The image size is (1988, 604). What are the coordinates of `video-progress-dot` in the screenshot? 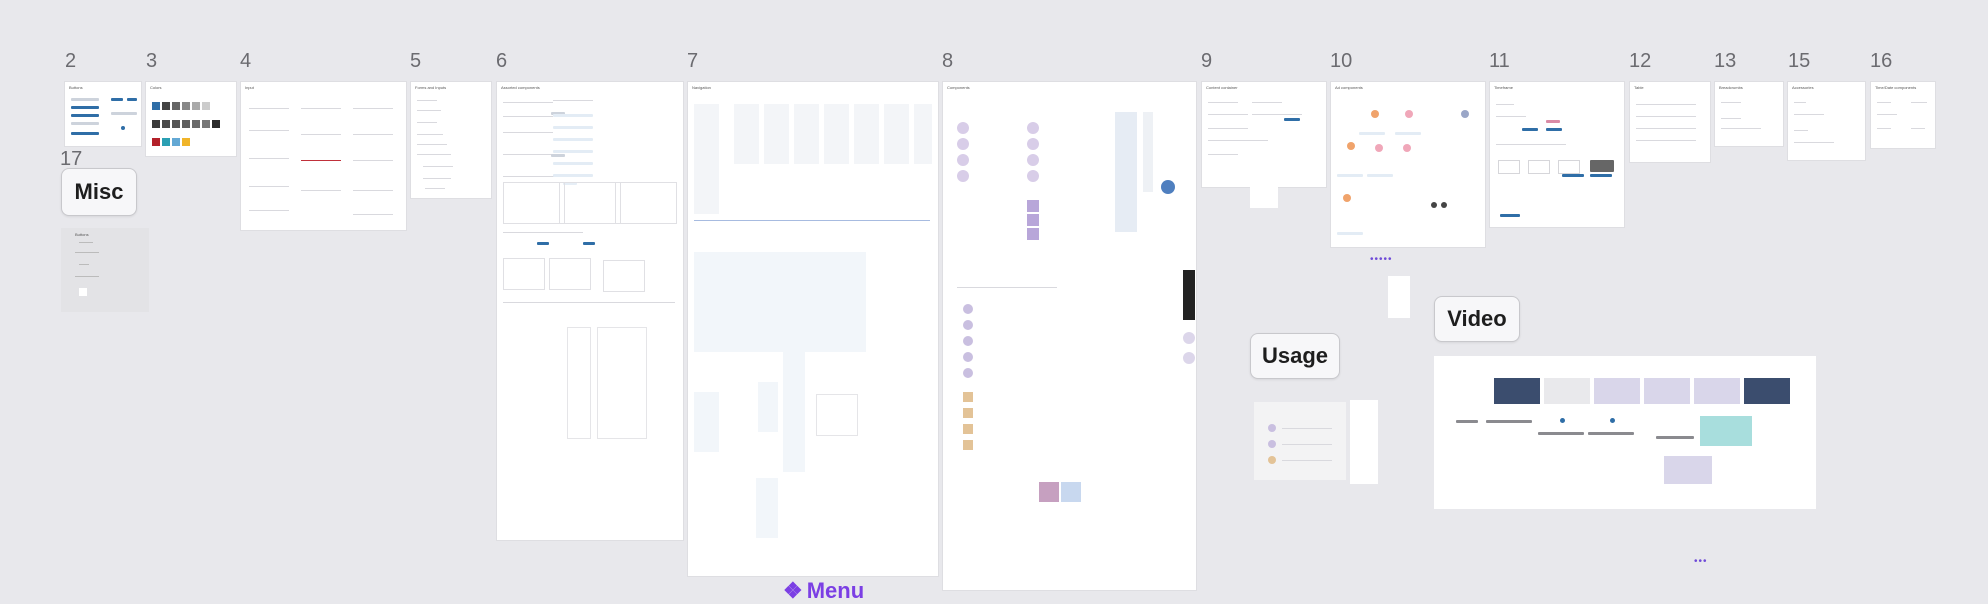 It's located at (1562, 420).